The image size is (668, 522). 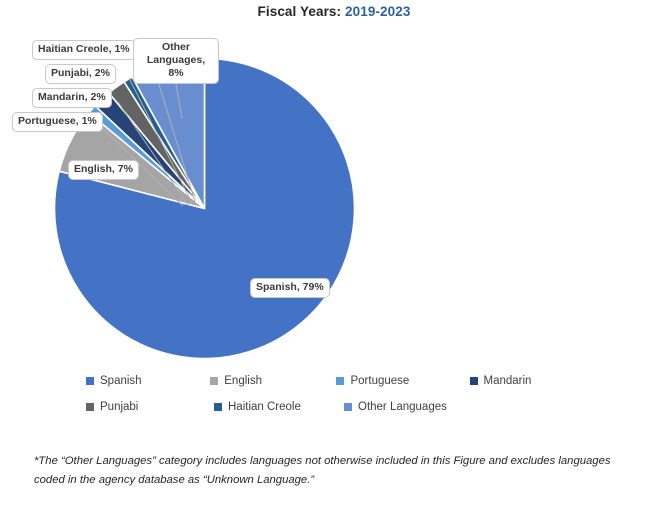 What do you see at coordinates (119, 407) in the screenshot?
I see `legend-label-punjabi: Punjabi` at bounding box center [119, 407].